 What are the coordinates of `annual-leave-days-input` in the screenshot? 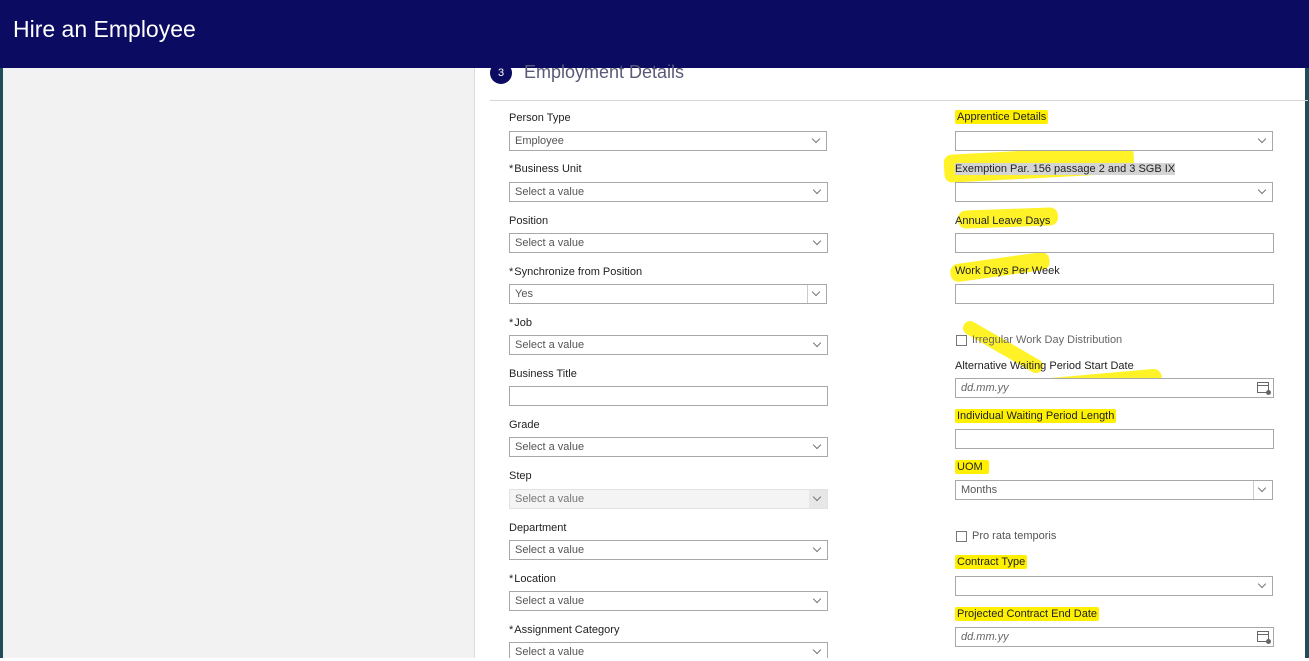 It's located at (1114, 243).